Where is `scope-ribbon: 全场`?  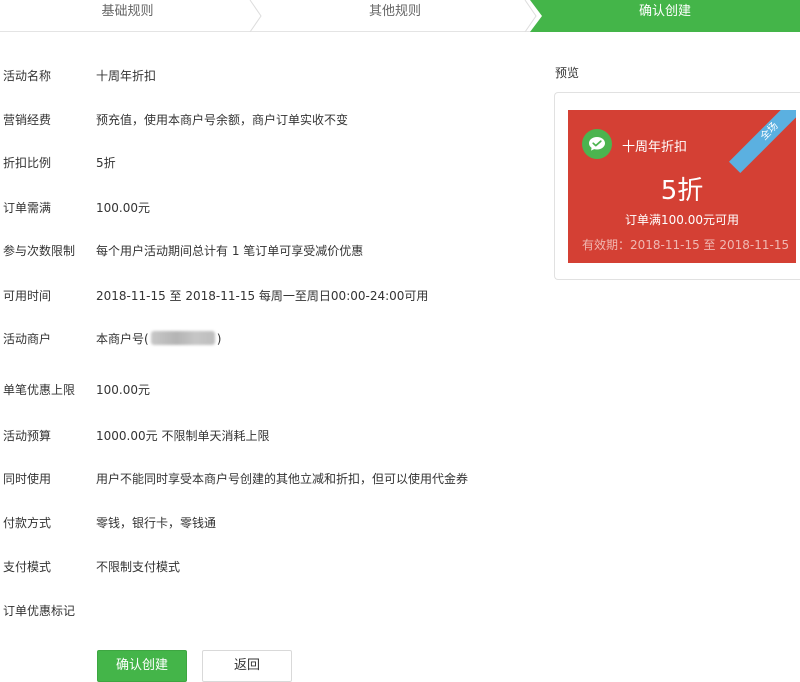 scope-ribbon: 全场 is located at coordinates (762, 142).